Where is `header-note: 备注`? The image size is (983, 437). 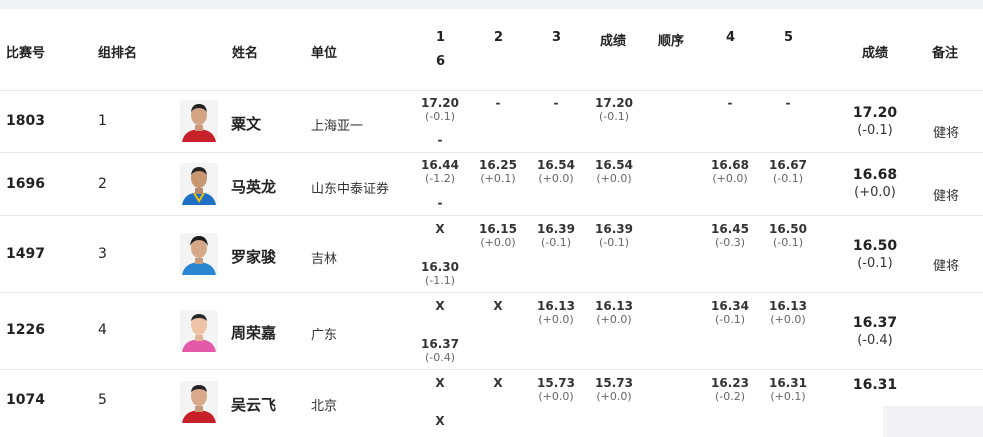 header-note: 备注 is located at coordinates (945, 53).